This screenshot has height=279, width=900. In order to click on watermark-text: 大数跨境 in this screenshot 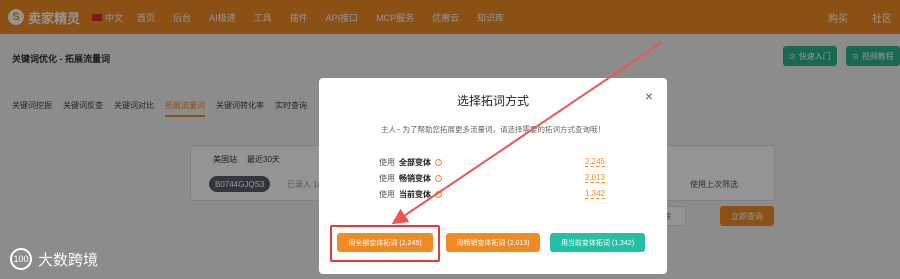, I will do `click(68, 260)`.